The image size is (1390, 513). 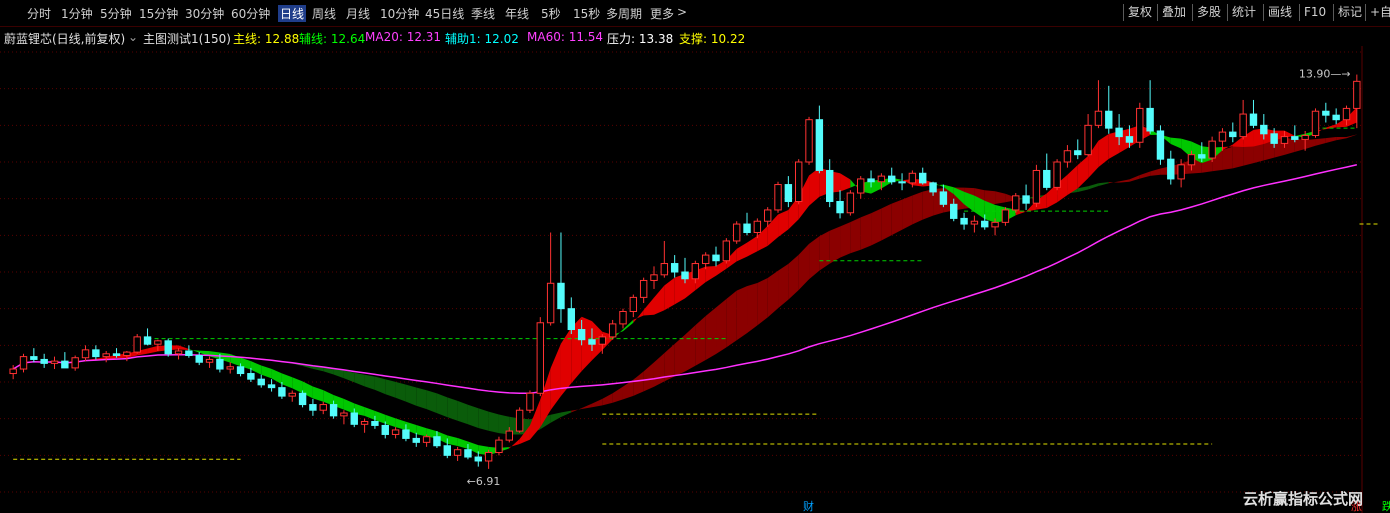 I want to click on toolbar-button-5: F10, so click(x=1315, y=12).